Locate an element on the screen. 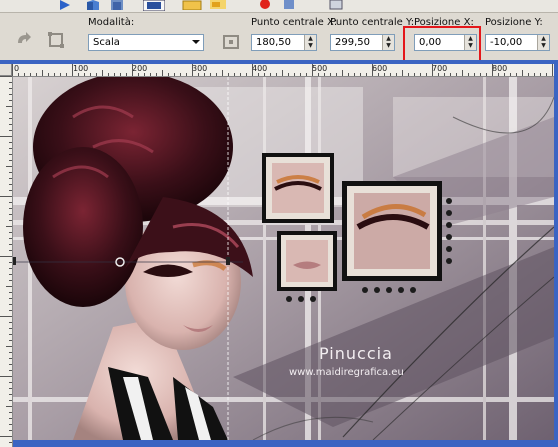 The width and height of the screenshot is (558, 447). pos-y-spinner: ▲ ▼ is located at coordinates (543, 42).